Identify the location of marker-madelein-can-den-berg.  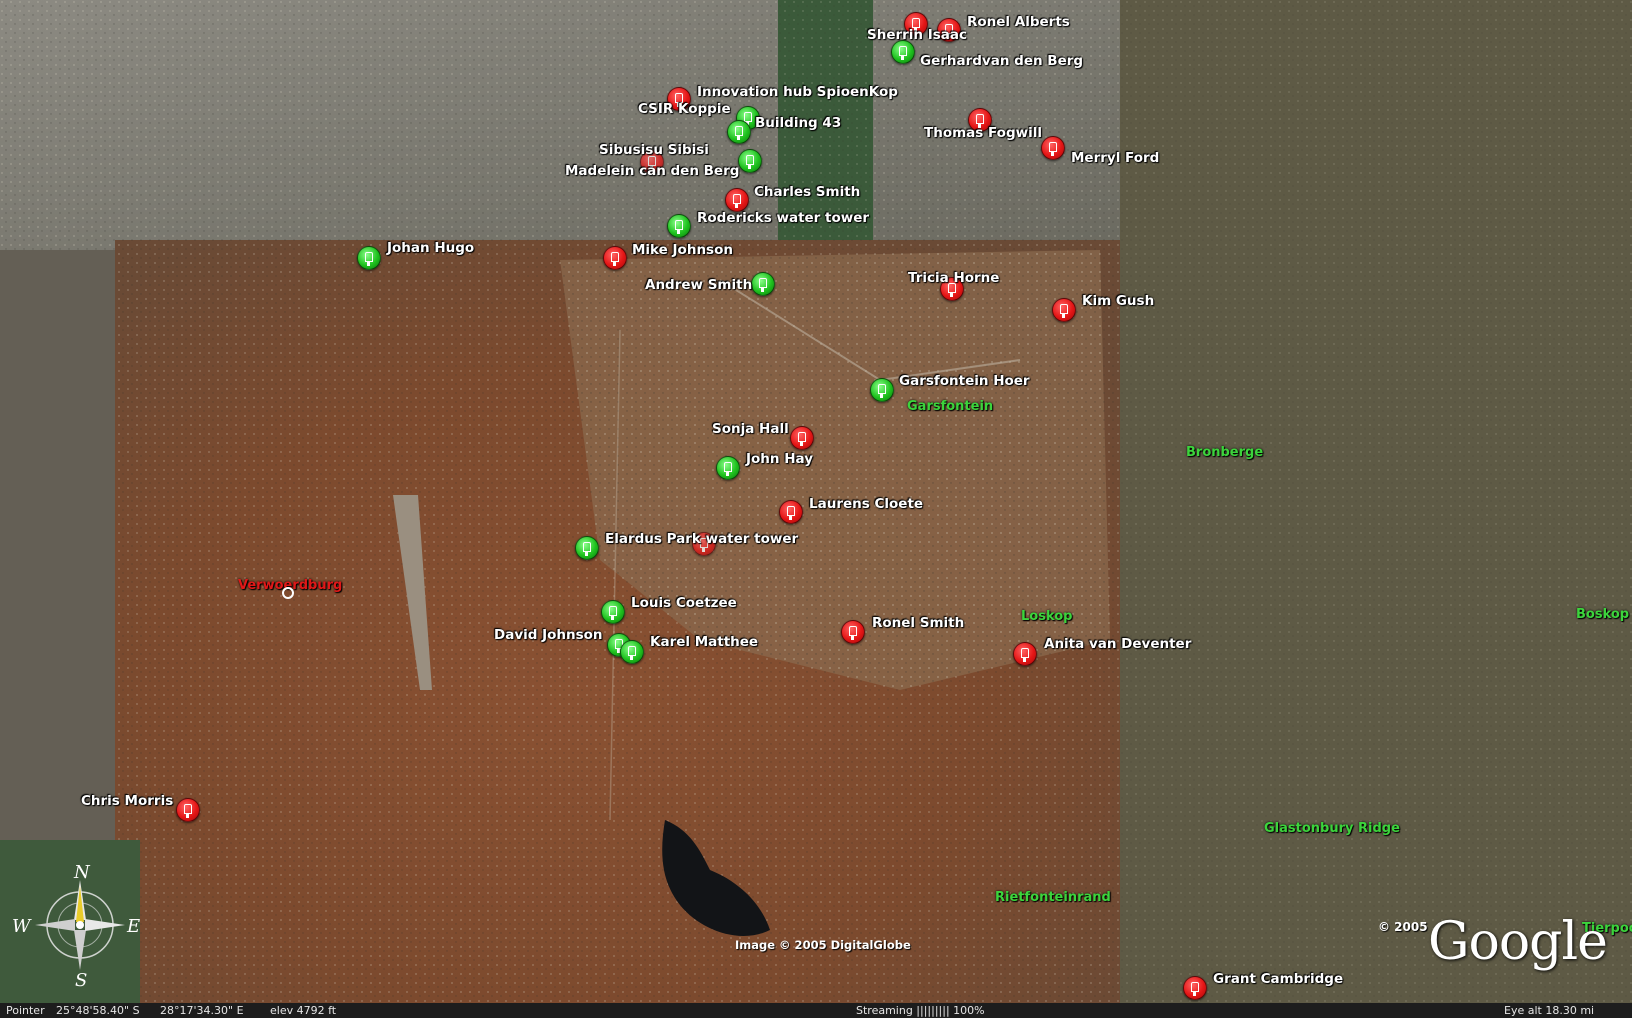
(750, 161).